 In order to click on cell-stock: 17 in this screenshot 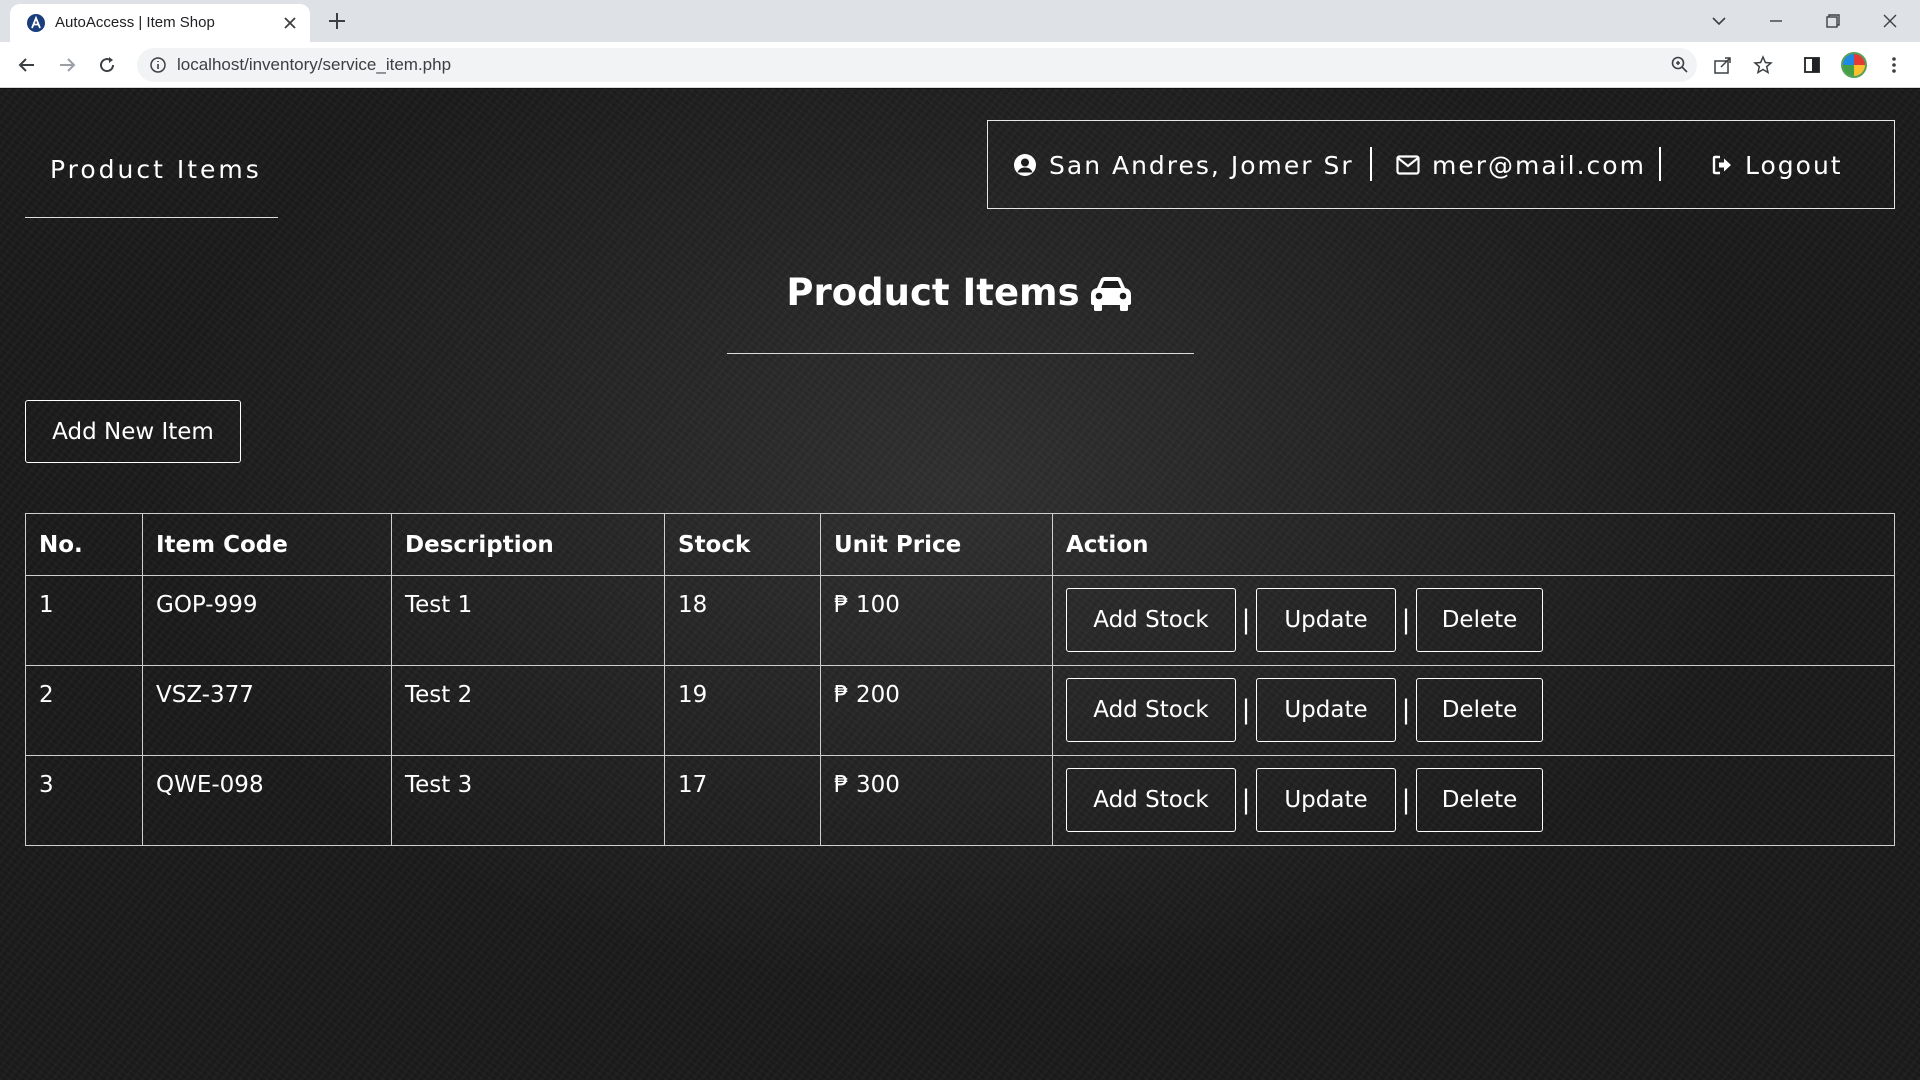, I will do `click(742, 800)`.